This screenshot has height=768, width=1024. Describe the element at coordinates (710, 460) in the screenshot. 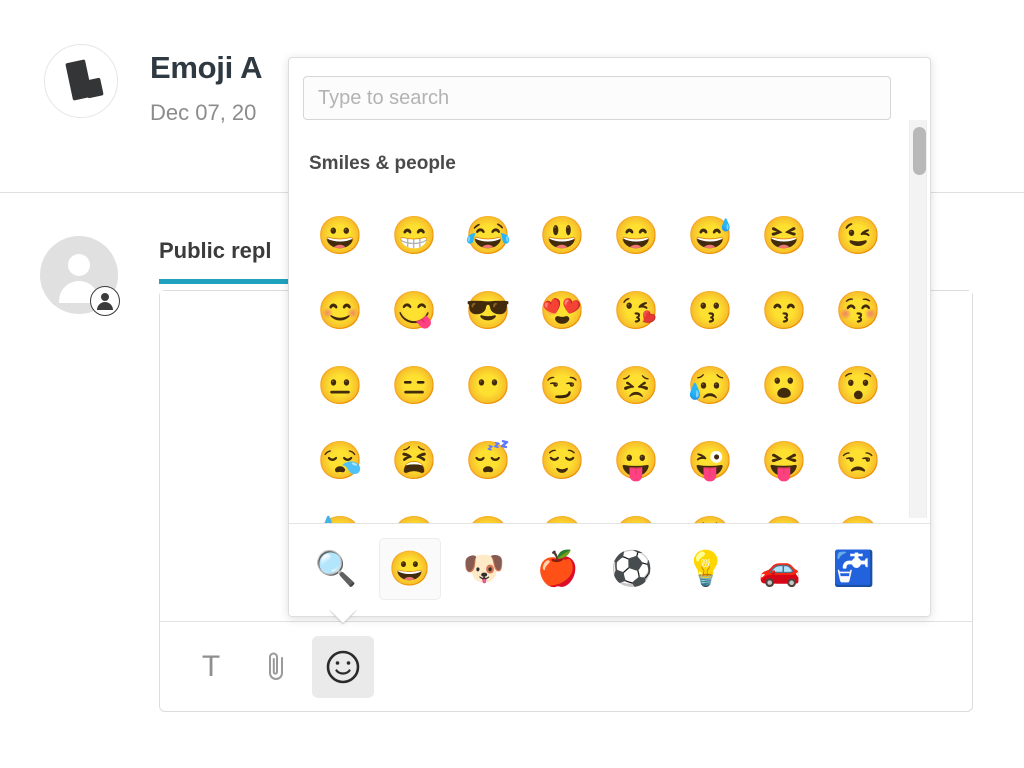

I see `emoji-cell: 😜` at that location.